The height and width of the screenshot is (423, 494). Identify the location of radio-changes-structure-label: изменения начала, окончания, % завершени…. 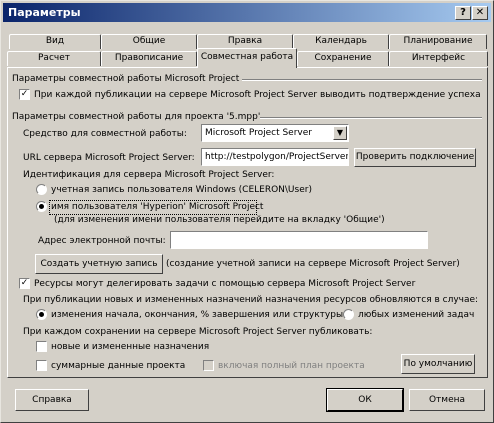
(197, 315).